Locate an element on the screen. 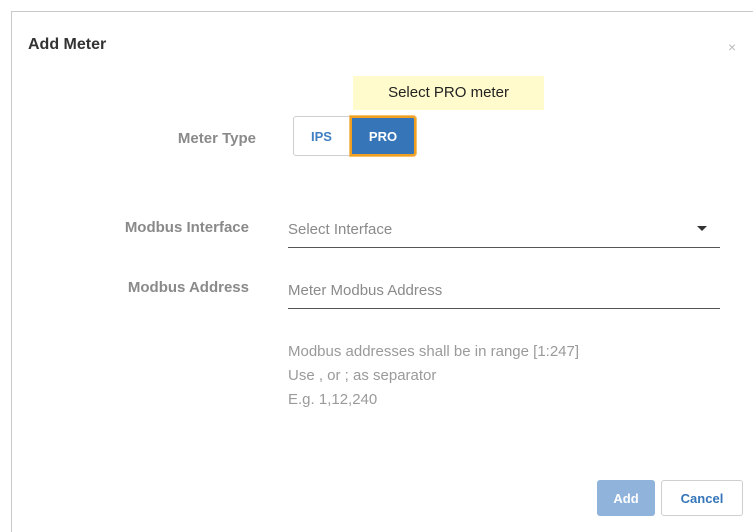  meter-type-pro-button: PRO is located at coordinates (383, 136).